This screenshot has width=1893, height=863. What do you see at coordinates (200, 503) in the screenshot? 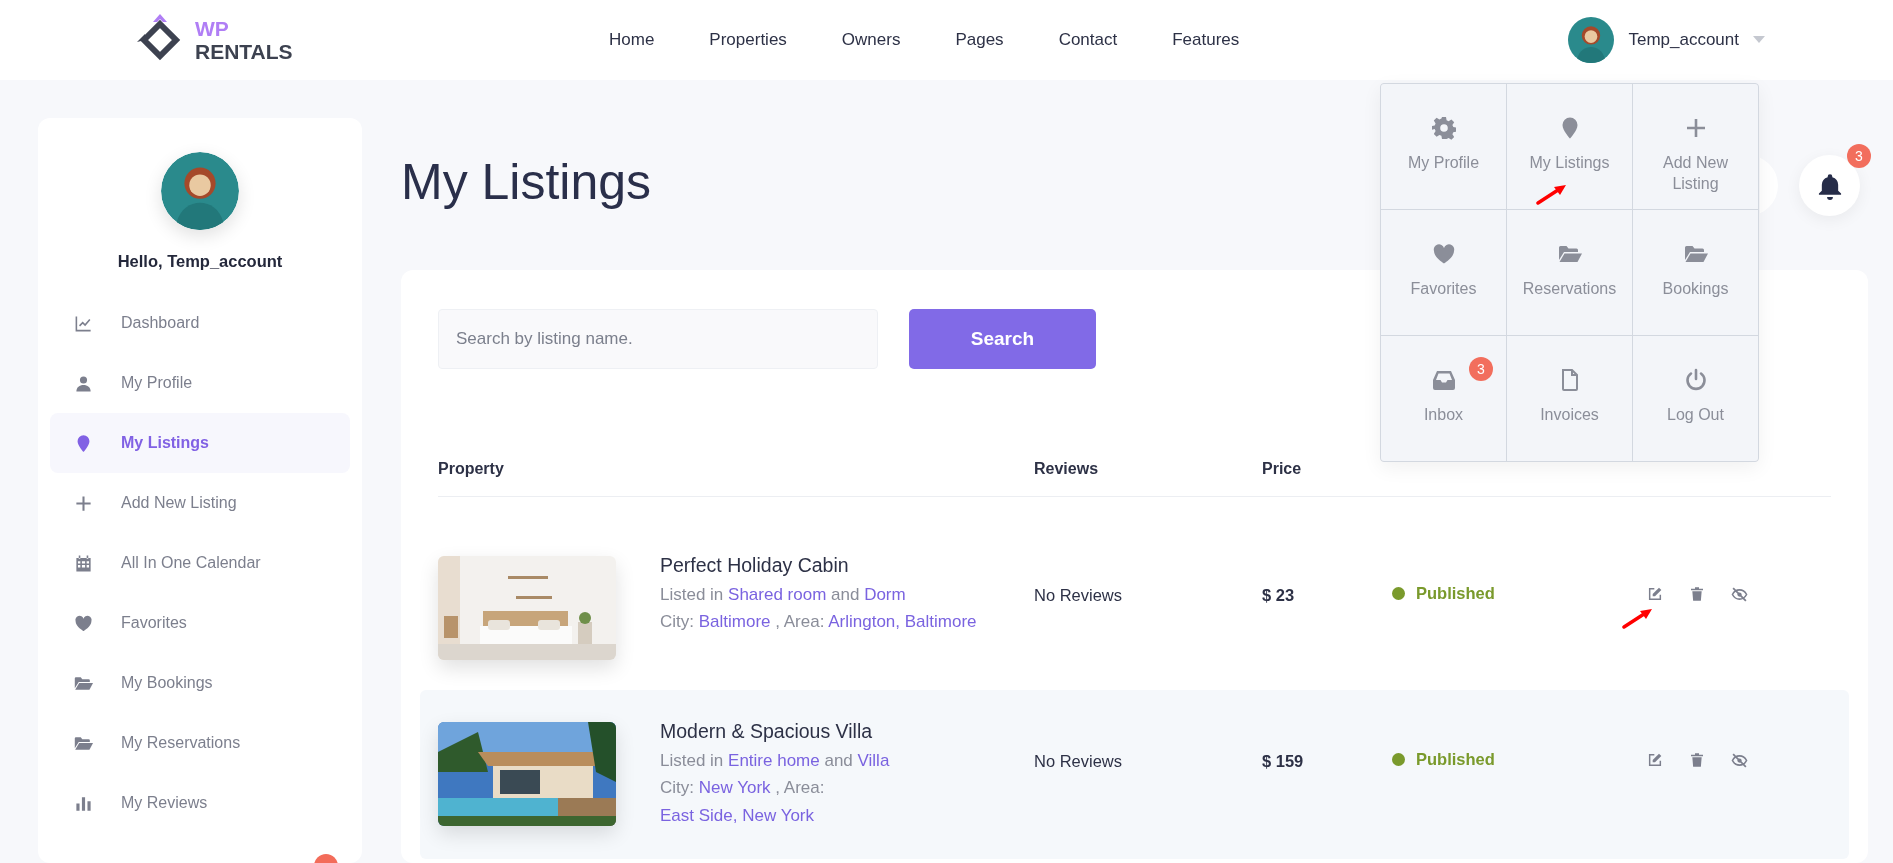
I see `sidebar-item: Add New Listing` at bounding box center [200, 503].